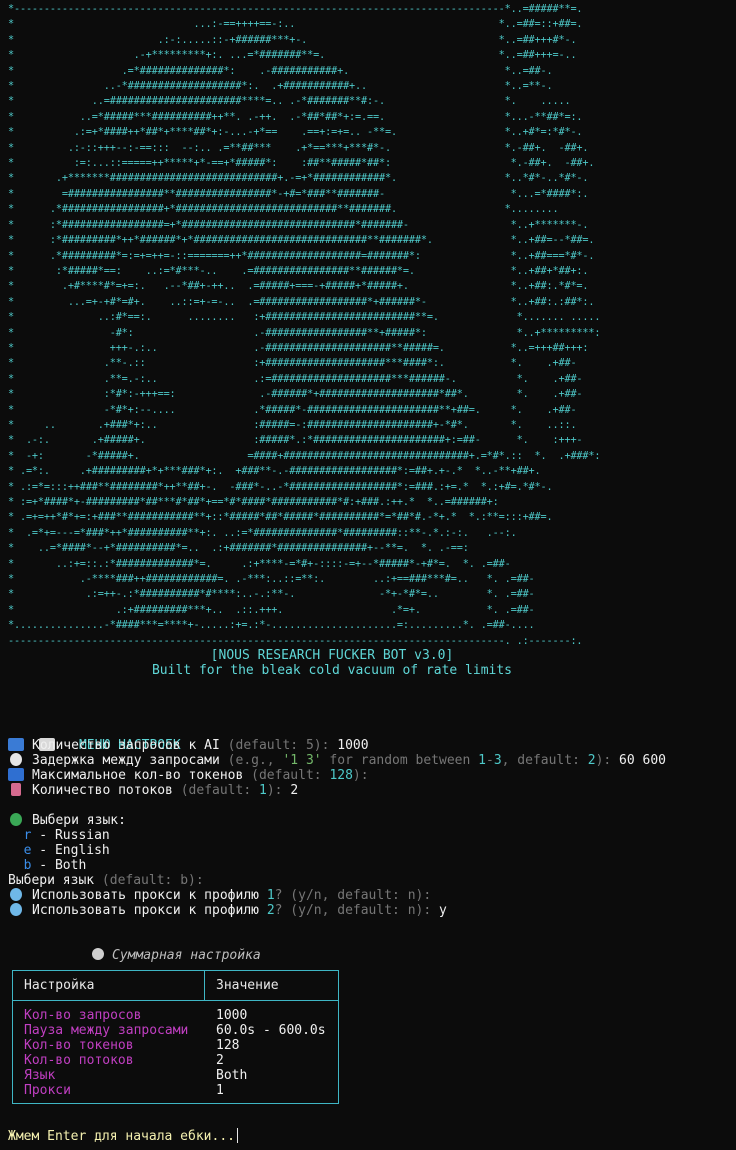 Image resolution: width=736 pixels, height=1150 pixels. What do you see at coordinates (59, 865) in the screenshot?
I see `lang-option-label: - Both` at bounding box center [59, 865].